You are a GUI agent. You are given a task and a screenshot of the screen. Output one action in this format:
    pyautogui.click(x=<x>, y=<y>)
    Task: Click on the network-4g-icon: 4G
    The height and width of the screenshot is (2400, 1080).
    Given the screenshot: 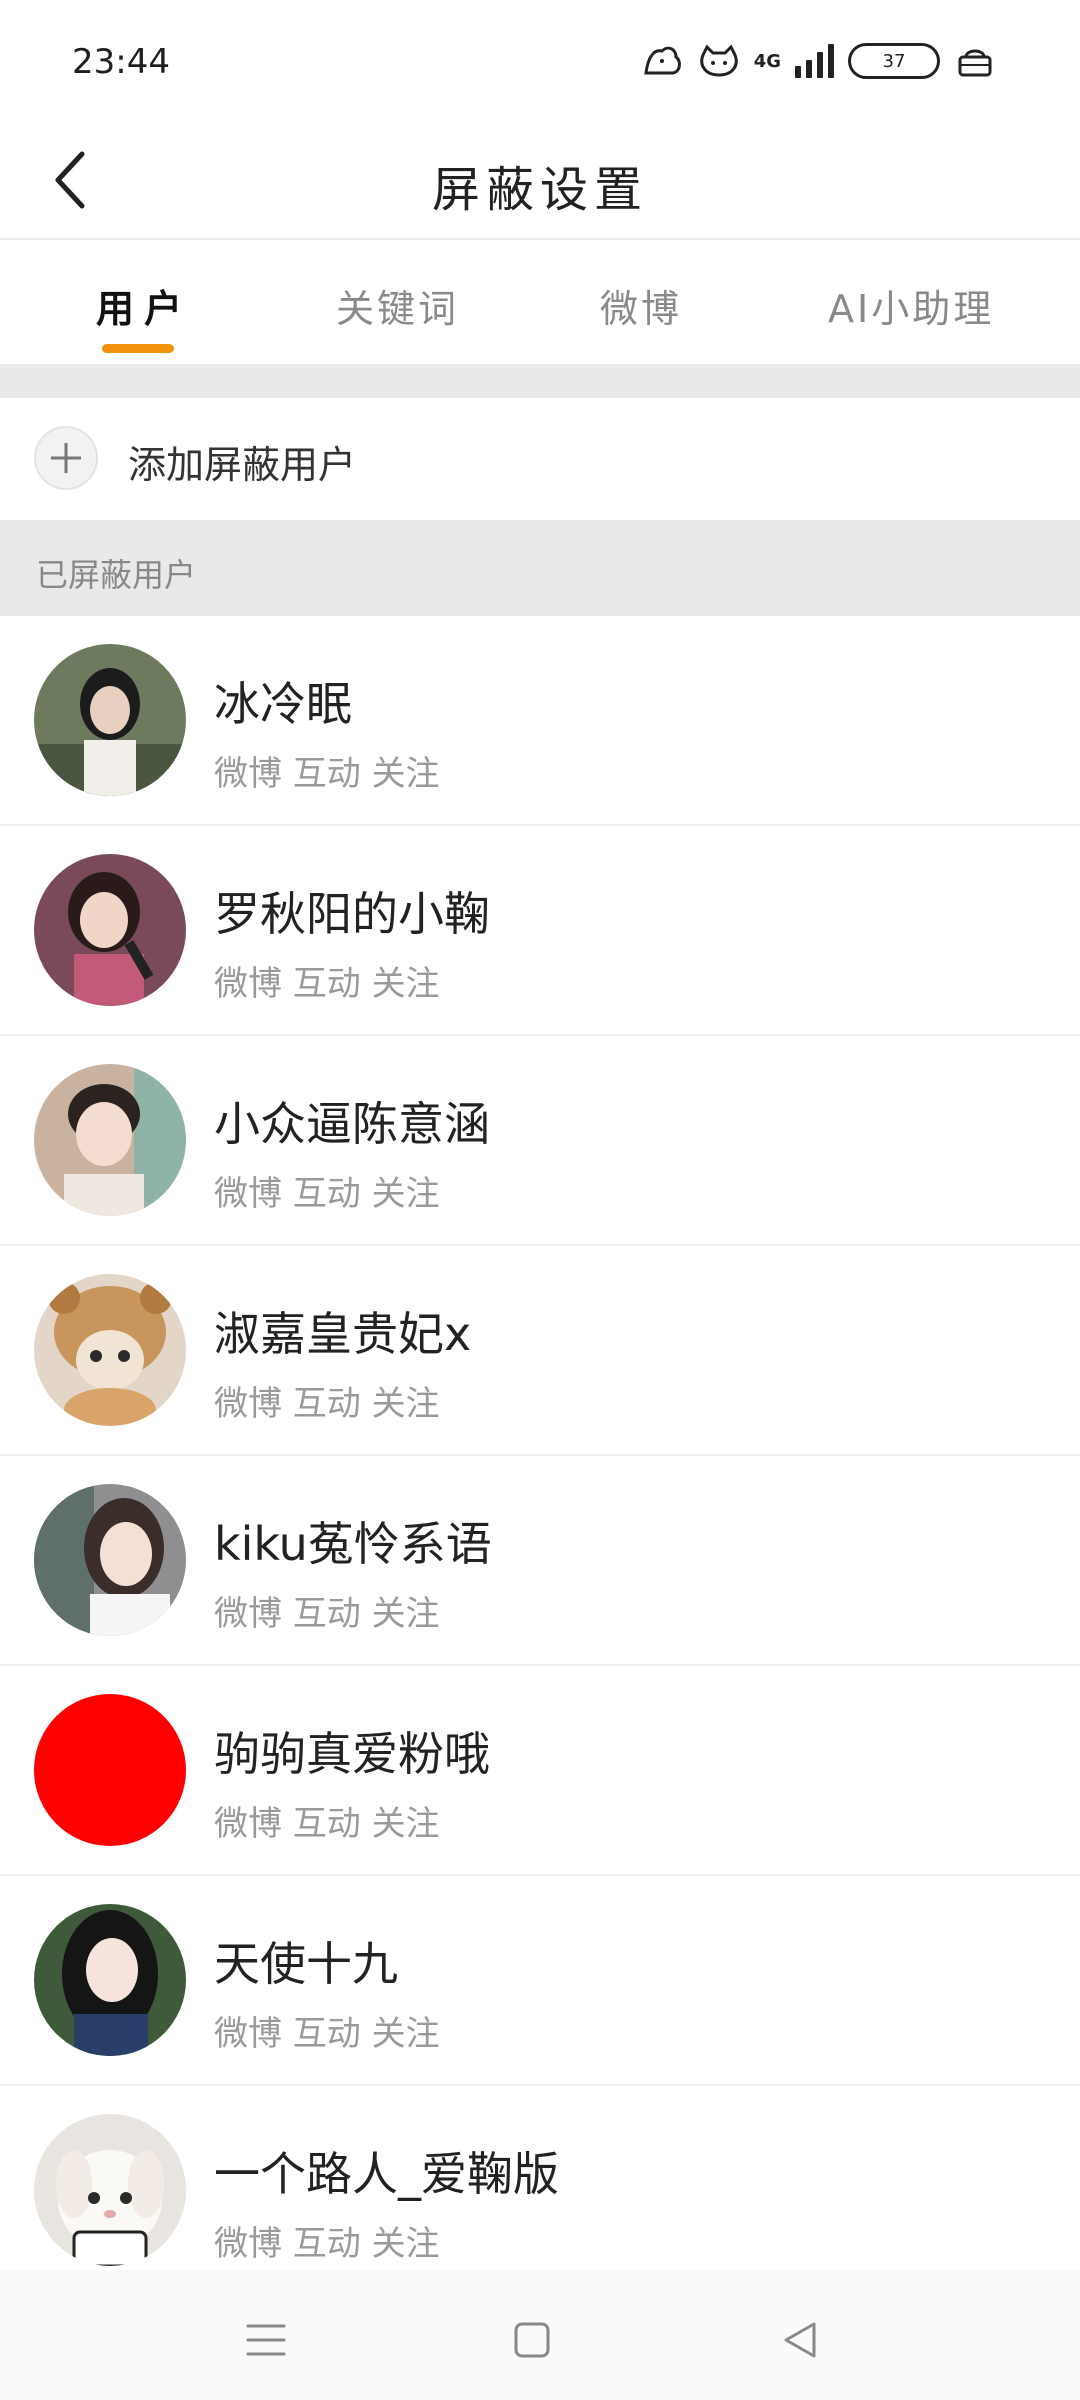 What is the action you would take?
    pyautogui.click(x=767, y=61)
    